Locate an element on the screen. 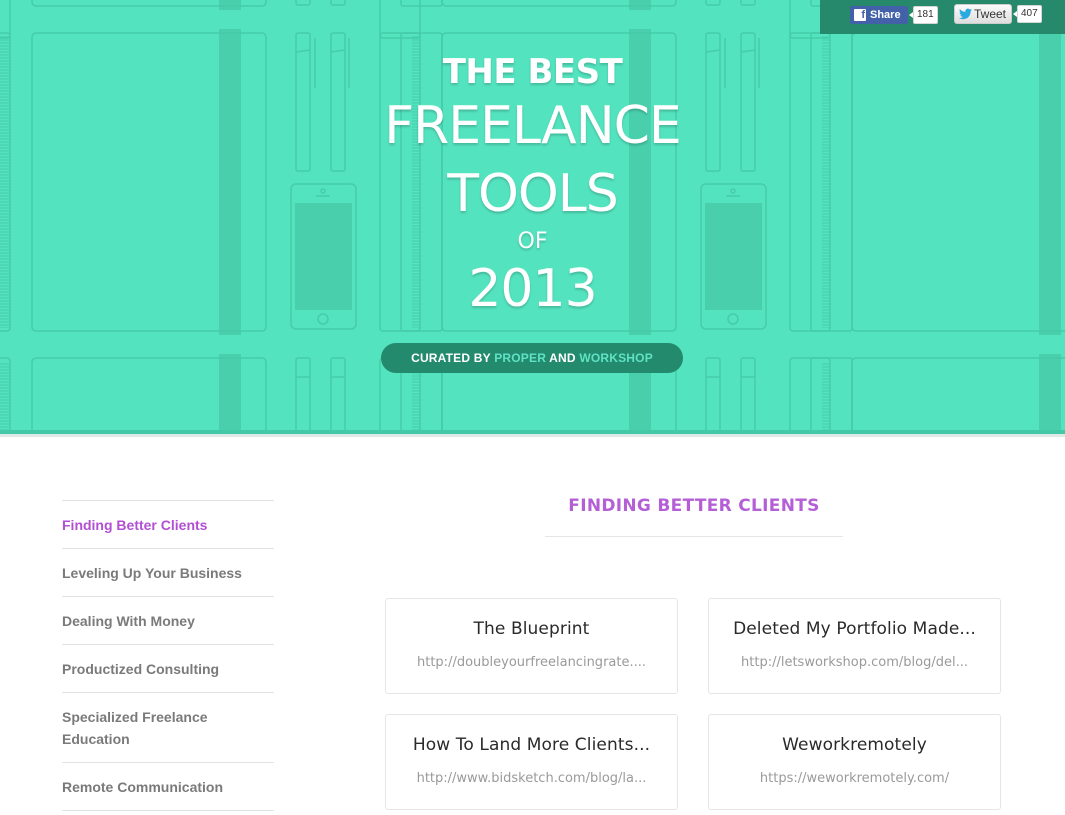 The image size is (1065, 815). social-share-bar: f Share 181 Tweet 407 is located at coordinates (942, 17).